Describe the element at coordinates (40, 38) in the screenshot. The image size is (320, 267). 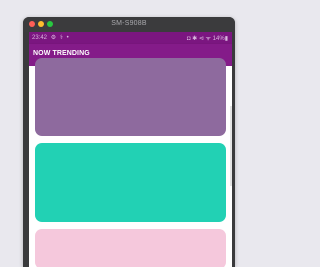
I see `status-time: 23:42` at that location.